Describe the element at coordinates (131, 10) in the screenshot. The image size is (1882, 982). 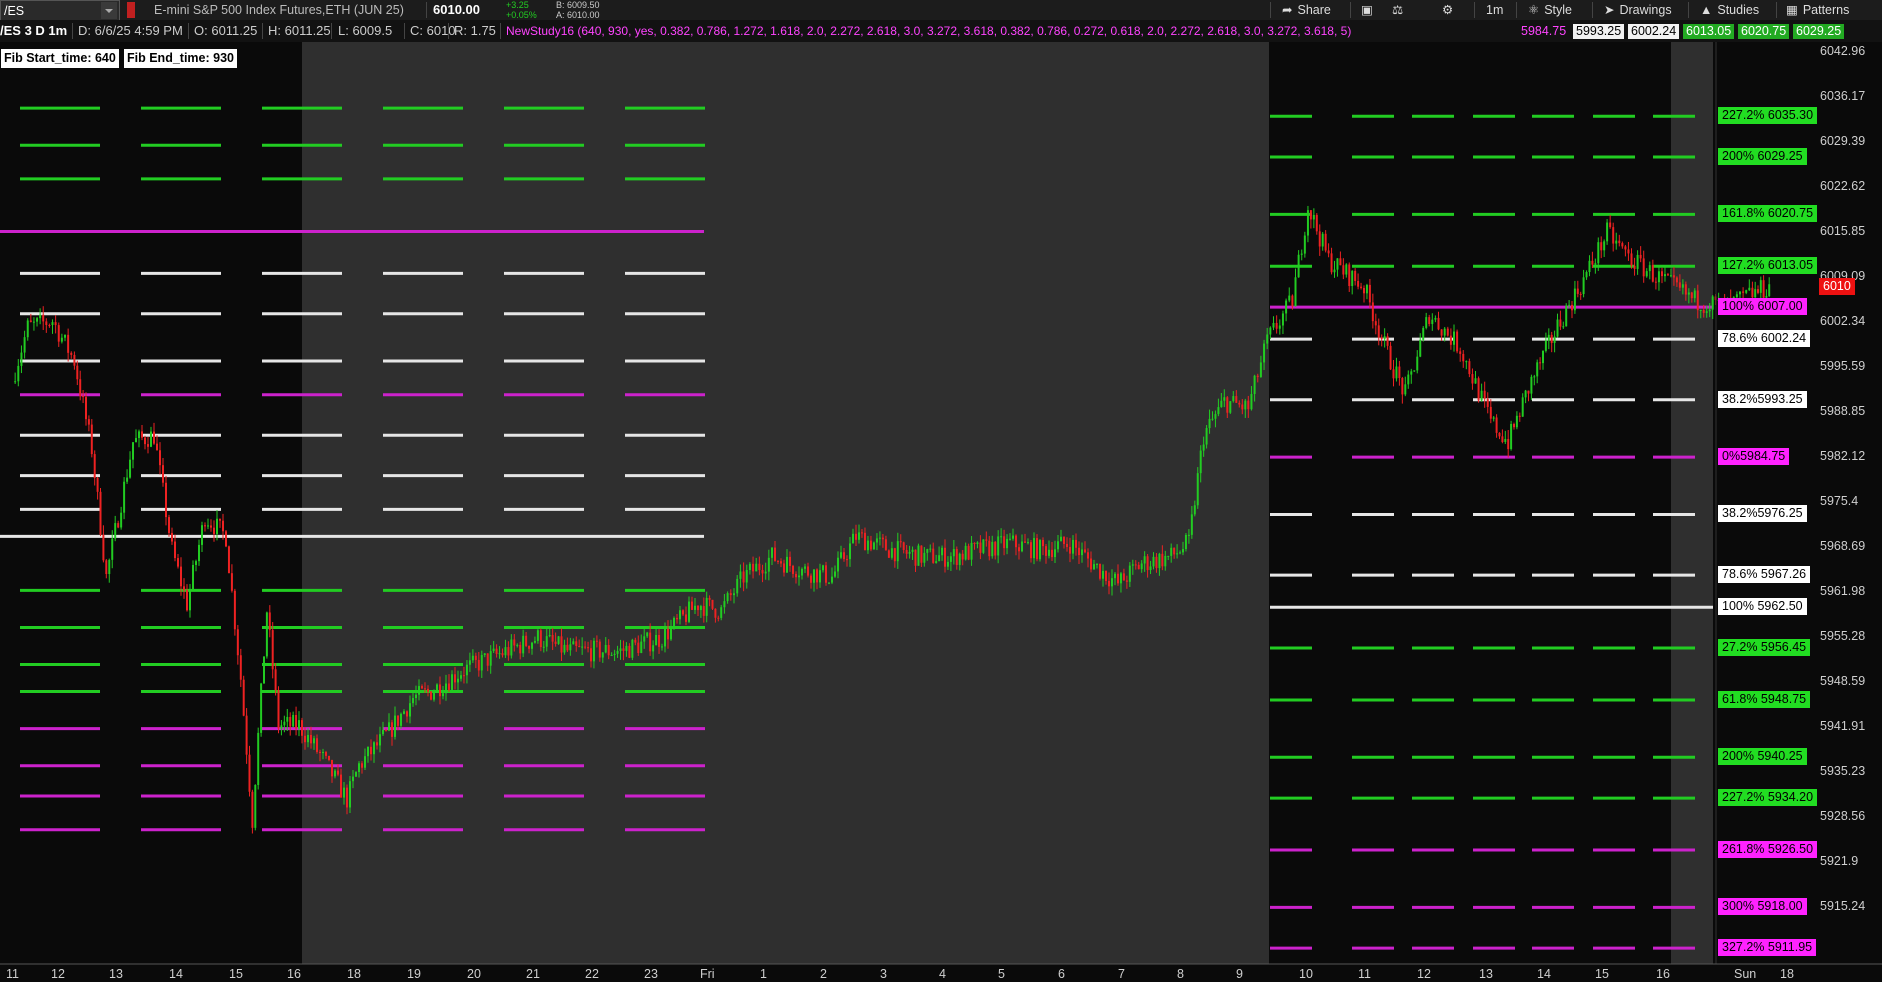
I see `flag-icon` at that location.